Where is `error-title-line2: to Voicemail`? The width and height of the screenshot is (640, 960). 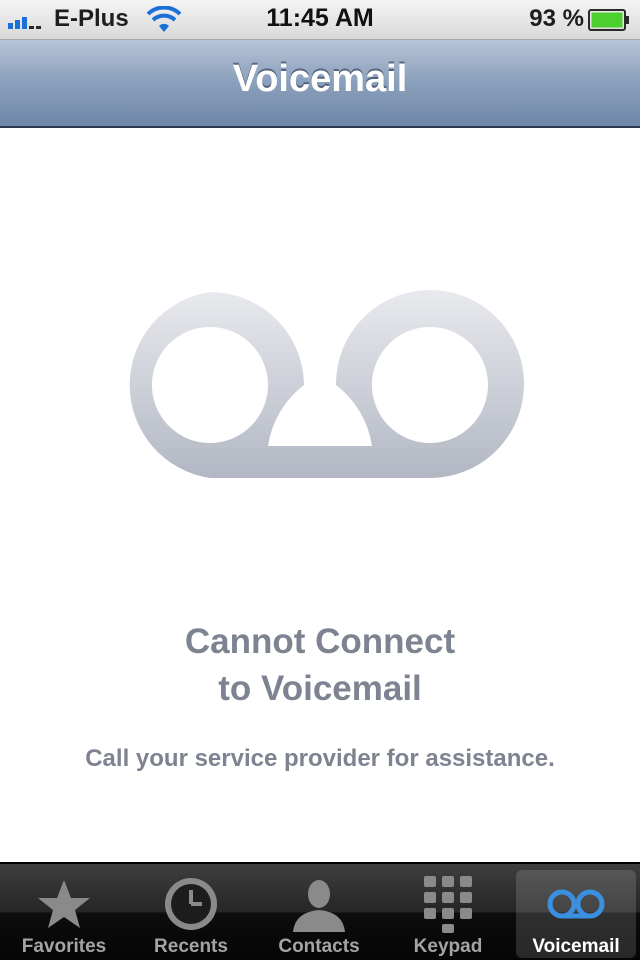
error-title-line2: to Voicemail is located at coordinates (320, 688).